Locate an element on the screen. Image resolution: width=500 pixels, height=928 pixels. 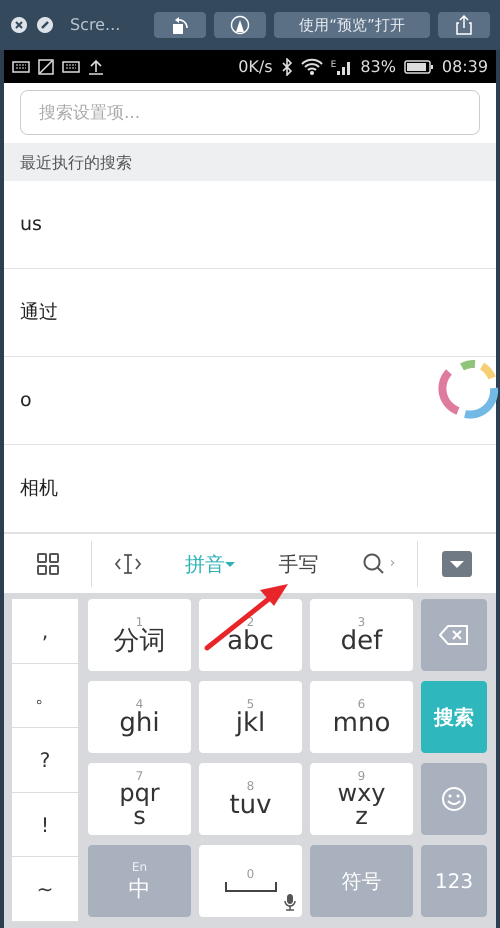
microphone-icon is located at coordinates (290, 902).